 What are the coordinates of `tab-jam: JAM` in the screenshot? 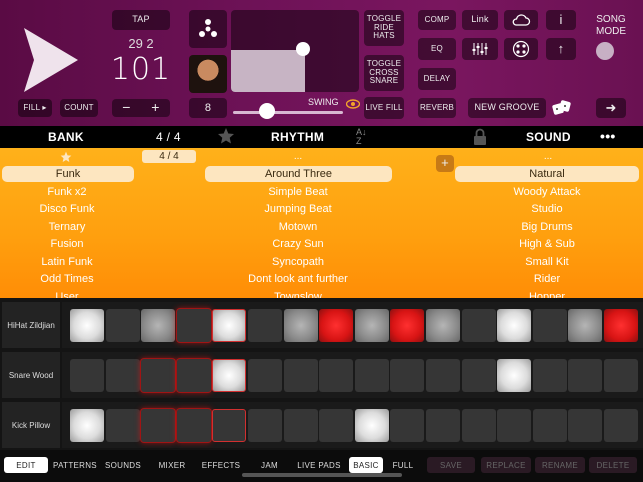 It's located at (269, 465).